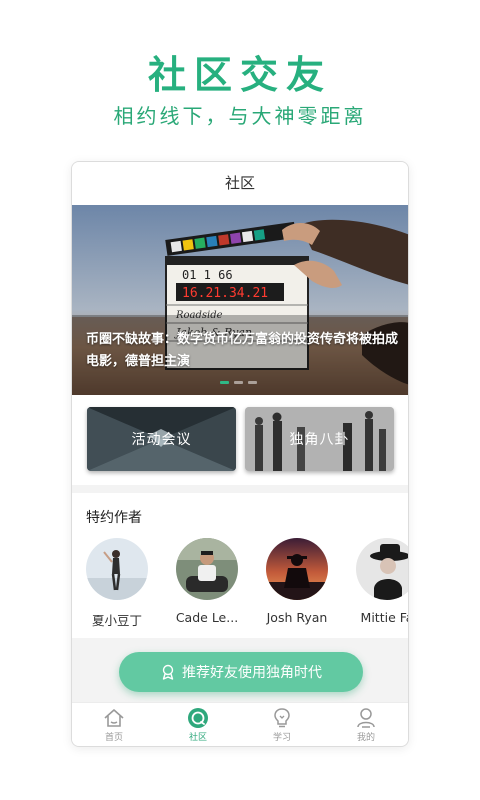 The height and width of the screenshot is (800, 480). What do you see at coordinates (384, 617) in the screenshot?
I see `author-name: Mittie Fa` at bounding box center [384, 617].